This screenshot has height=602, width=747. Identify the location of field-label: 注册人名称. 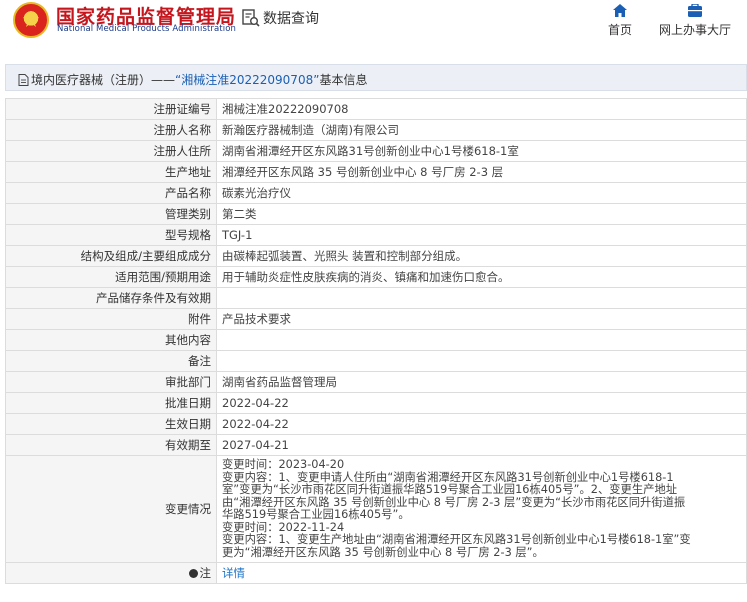
(111, 130).